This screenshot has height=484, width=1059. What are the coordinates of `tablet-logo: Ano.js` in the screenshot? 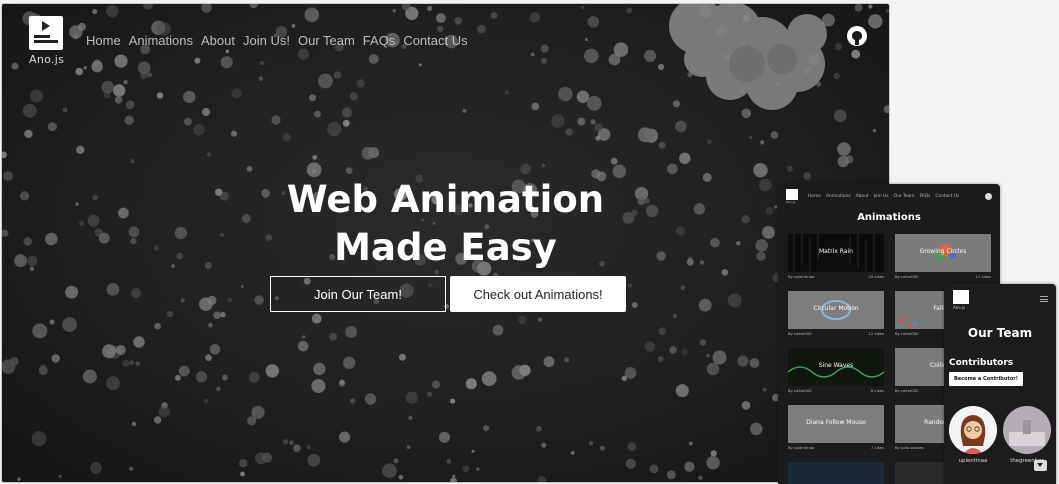 It's located at (792, 197).